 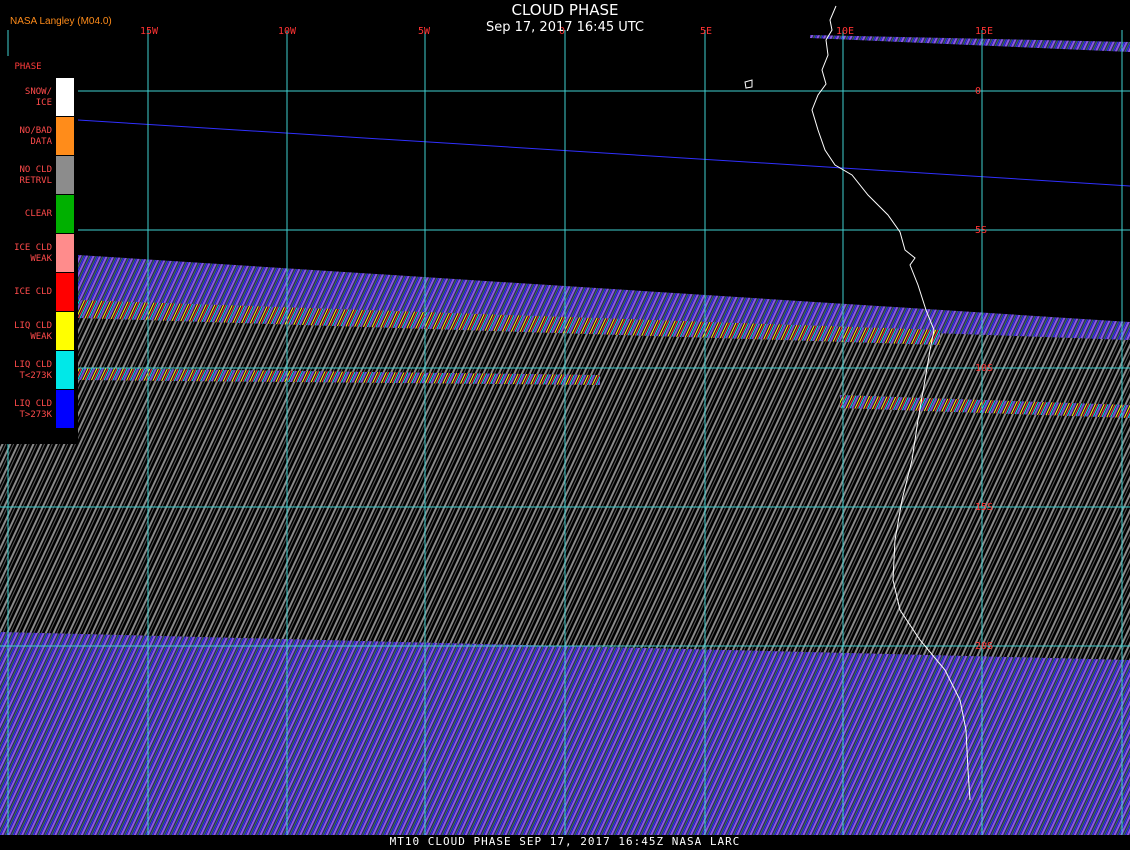 What do you see at coordinates (565, 27) in the screenshot?
I see `timestamp: Sep 17, 2017 16:45 UTC` at bounding box center [565, 27].